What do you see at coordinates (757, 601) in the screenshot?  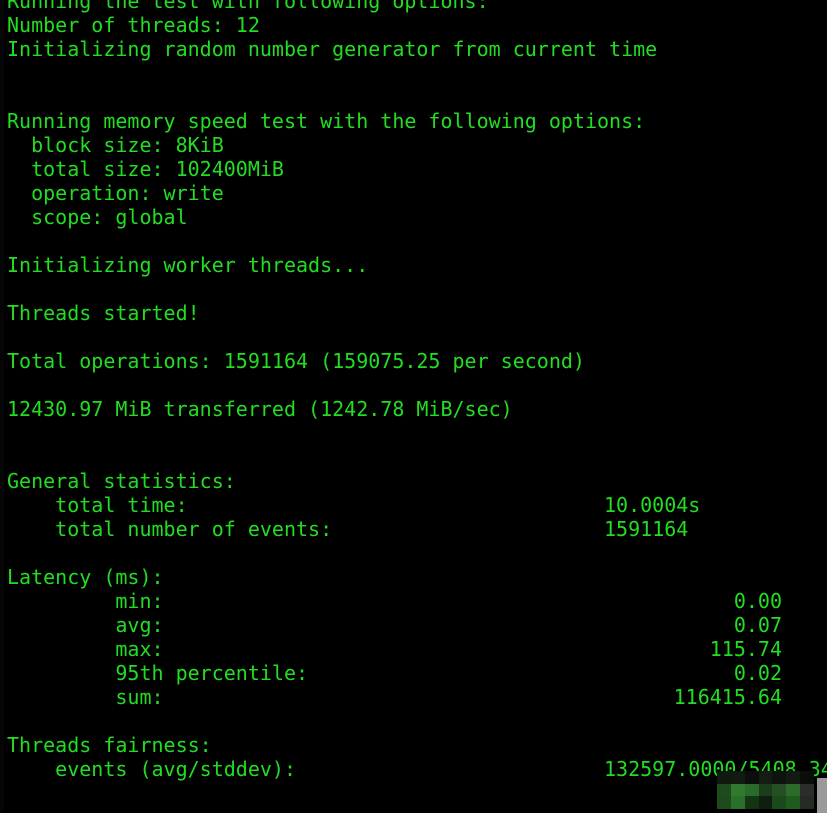 I see `stat-value-latency-min: 0.00` at bounding box center [757, 601].